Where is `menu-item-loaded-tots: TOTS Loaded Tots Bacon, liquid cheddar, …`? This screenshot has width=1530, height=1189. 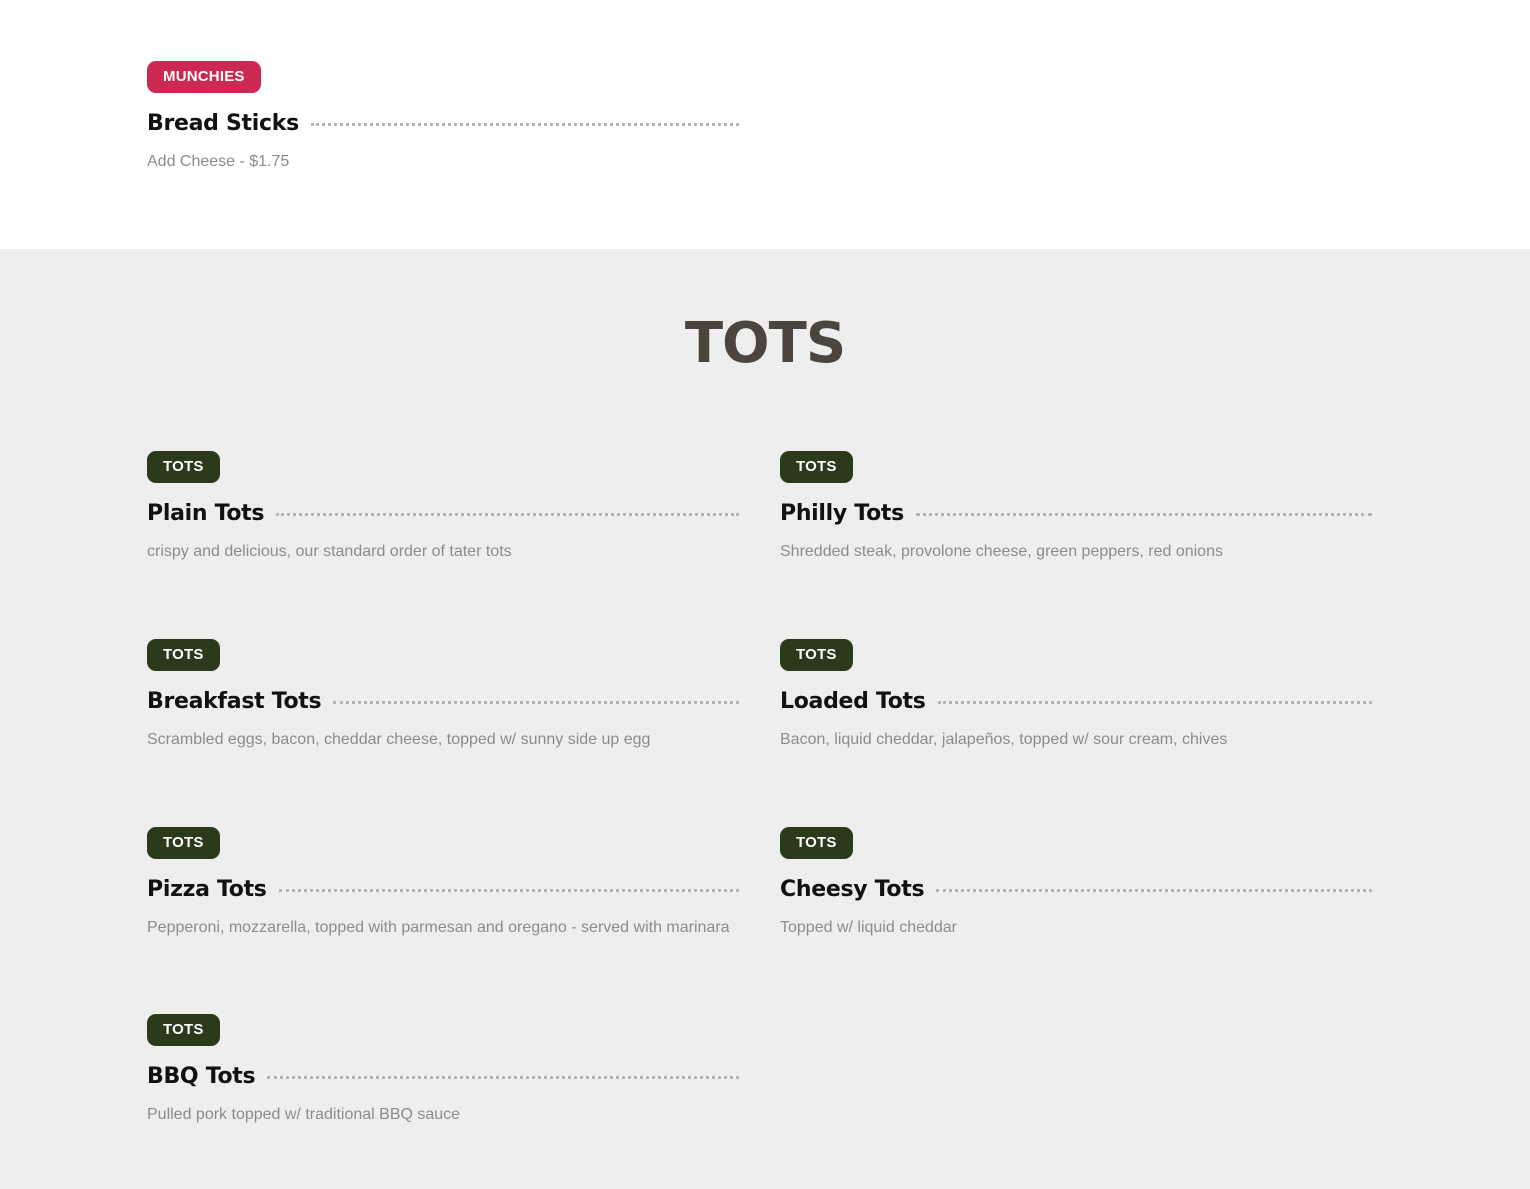
menu-item-loaded-tots: TOTS Loaded Tots Bacon, liquid cheddar, … is located at coordinates (1076, 694).